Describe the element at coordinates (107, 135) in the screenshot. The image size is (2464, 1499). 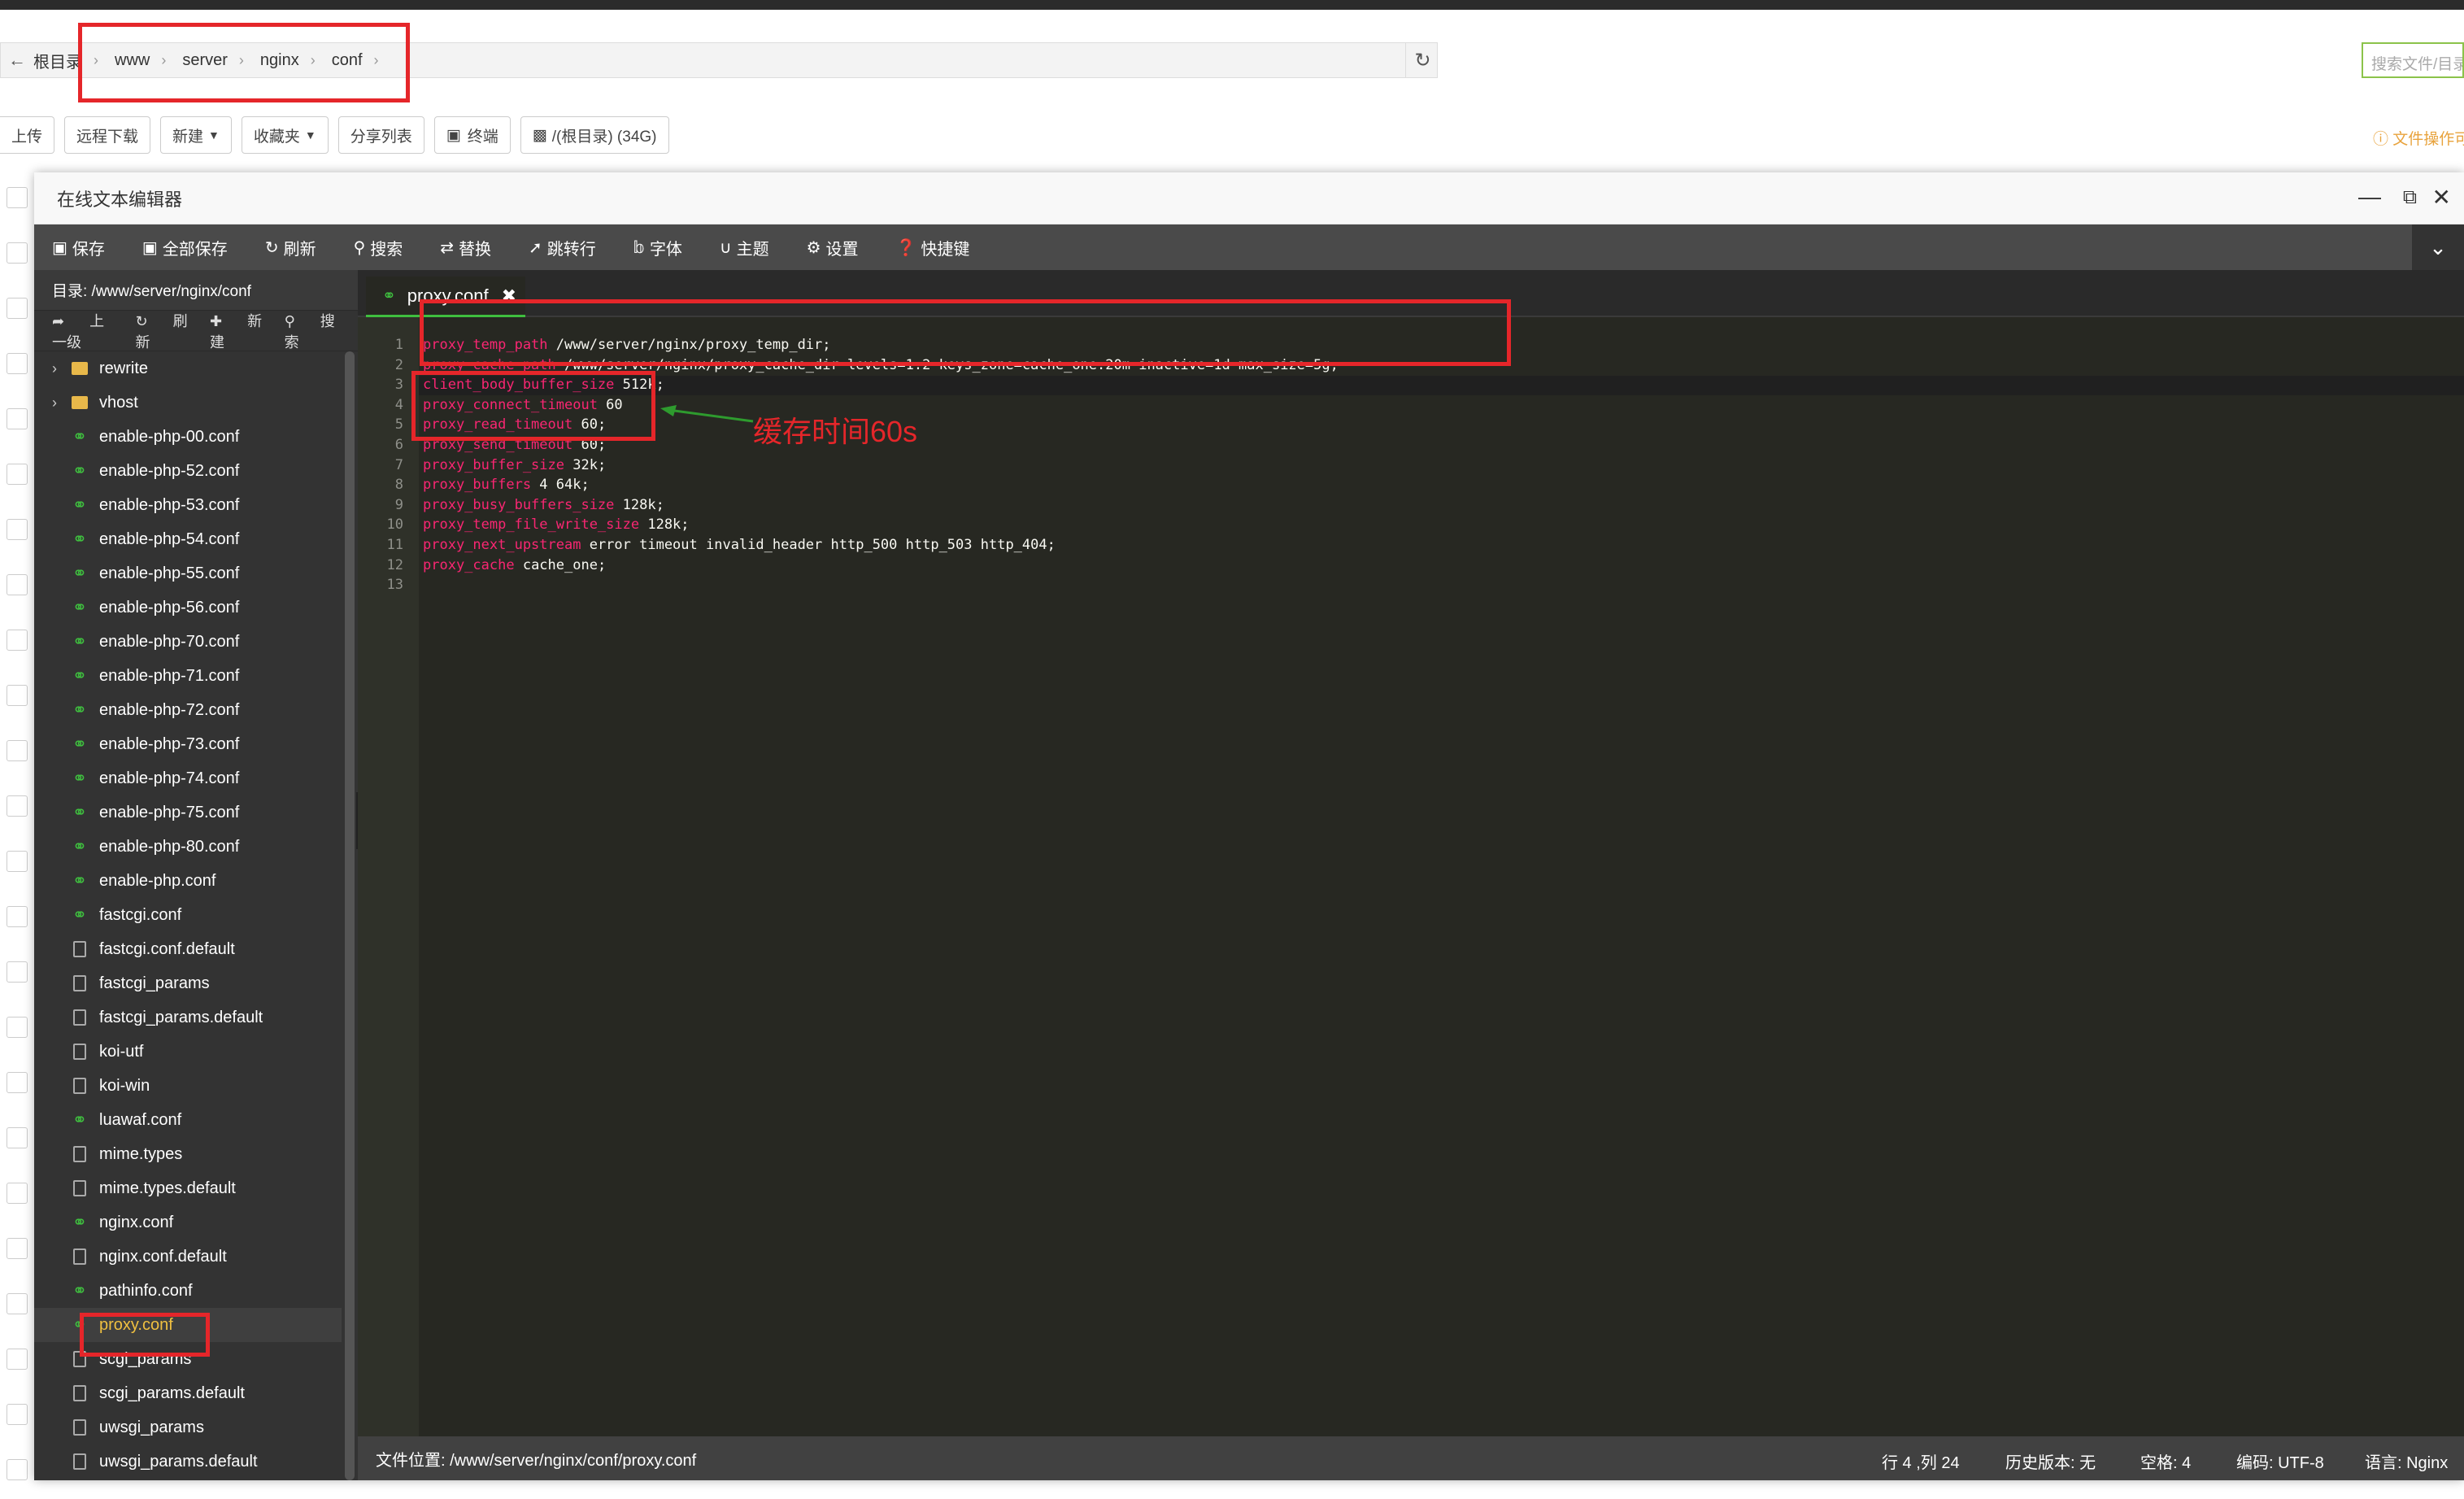
I see `remote-download-button: 远程下载` at that location.